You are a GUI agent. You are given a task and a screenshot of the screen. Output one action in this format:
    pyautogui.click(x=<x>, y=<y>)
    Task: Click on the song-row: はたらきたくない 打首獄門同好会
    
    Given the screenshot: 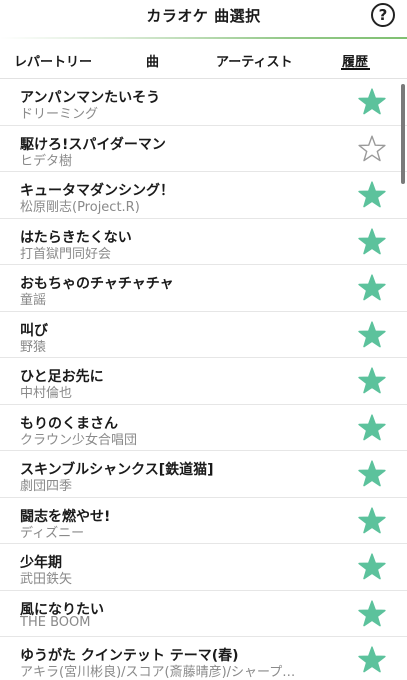 What is the action you would take?
    pyautogui.click(x=203, y=242)
    